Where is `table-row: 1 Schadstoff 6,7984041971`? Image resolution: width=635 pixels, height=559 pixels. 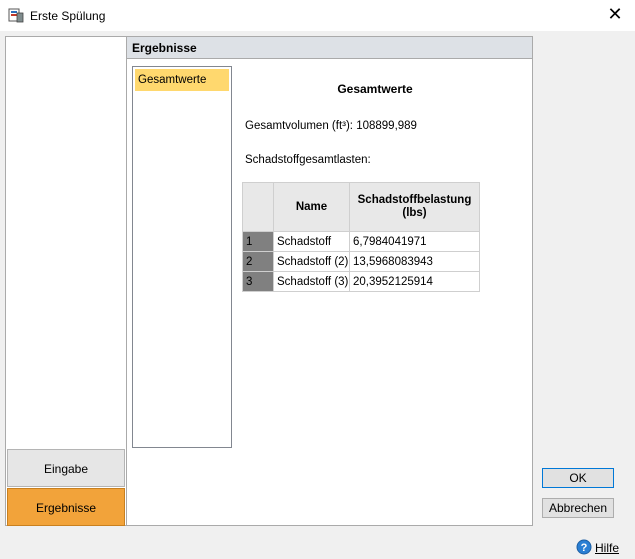
table-row: 1 Schadstoff 6,7984041971 is located at coordinates (361, 241).